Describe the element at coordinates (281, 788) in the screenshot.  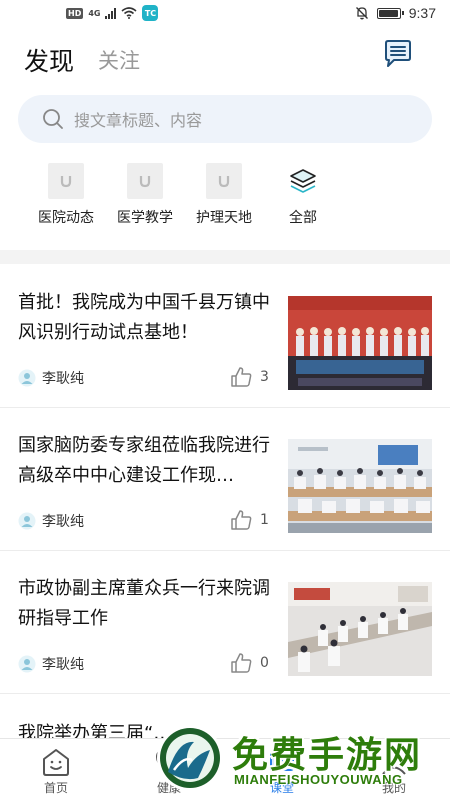
I see `nav-label: 课堂` at that location.